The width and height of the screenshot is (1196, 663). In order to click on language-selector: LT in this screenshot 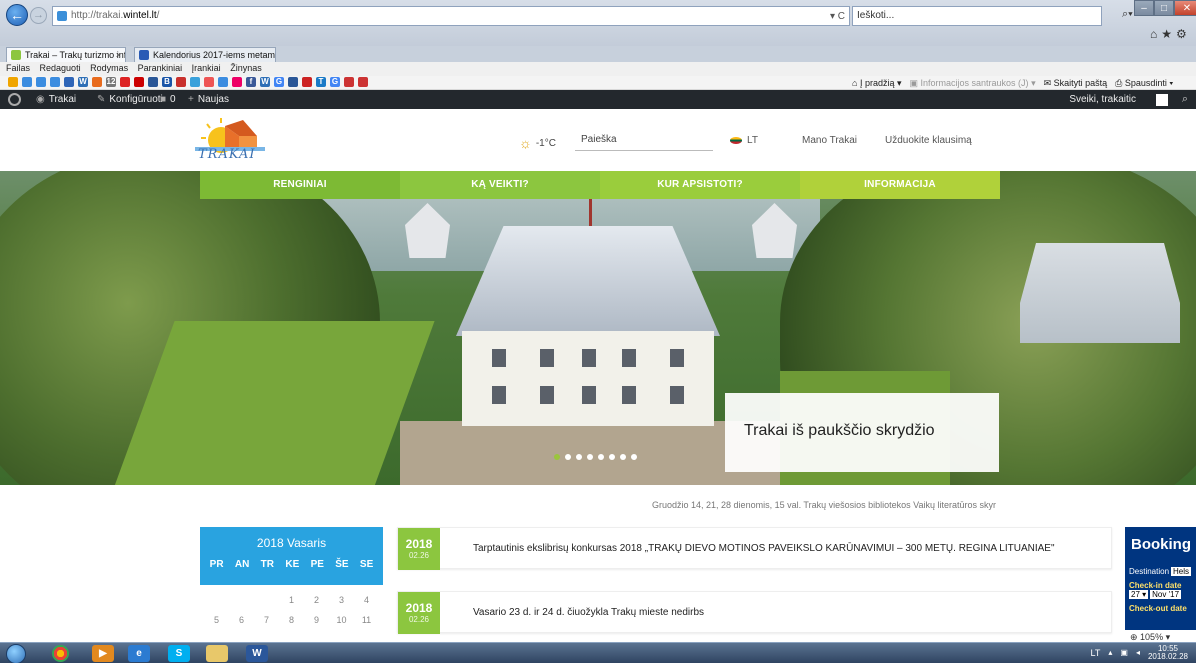, I will do `click(744, 140)`.